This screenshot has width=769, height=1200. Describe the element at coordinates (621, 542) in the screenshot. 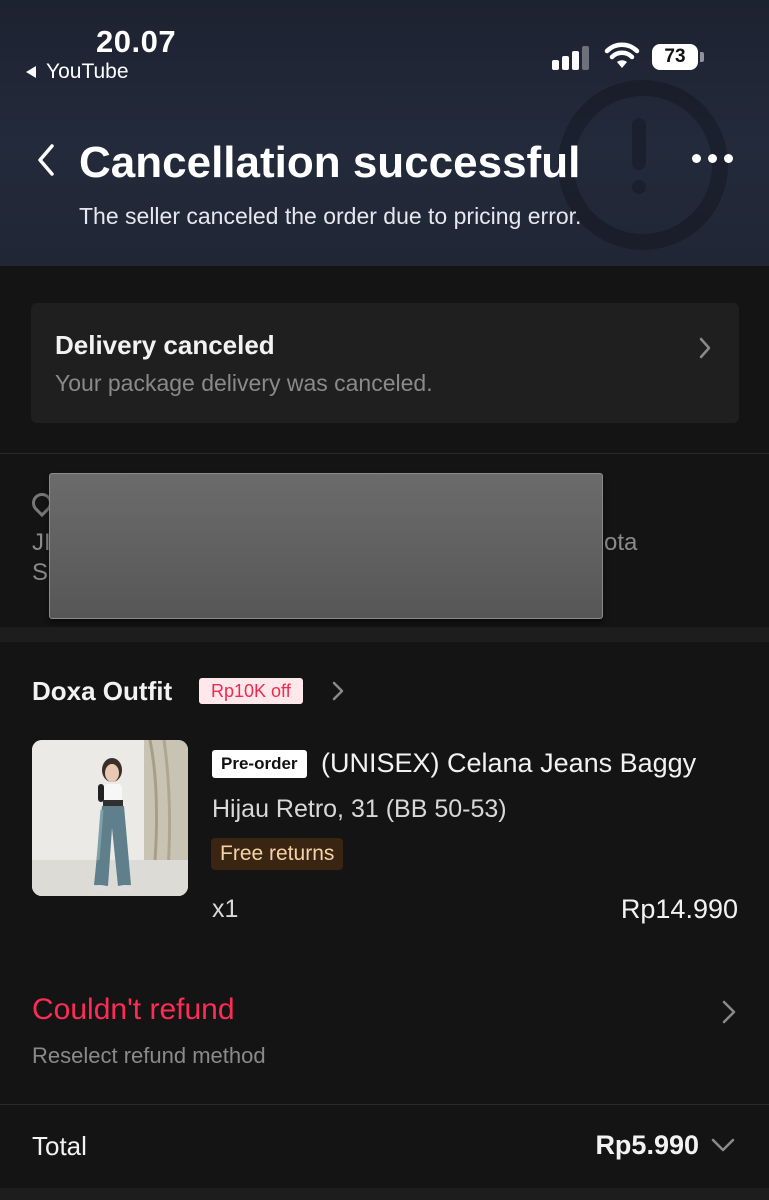

I see `address-line-1-end: ota` at that location.